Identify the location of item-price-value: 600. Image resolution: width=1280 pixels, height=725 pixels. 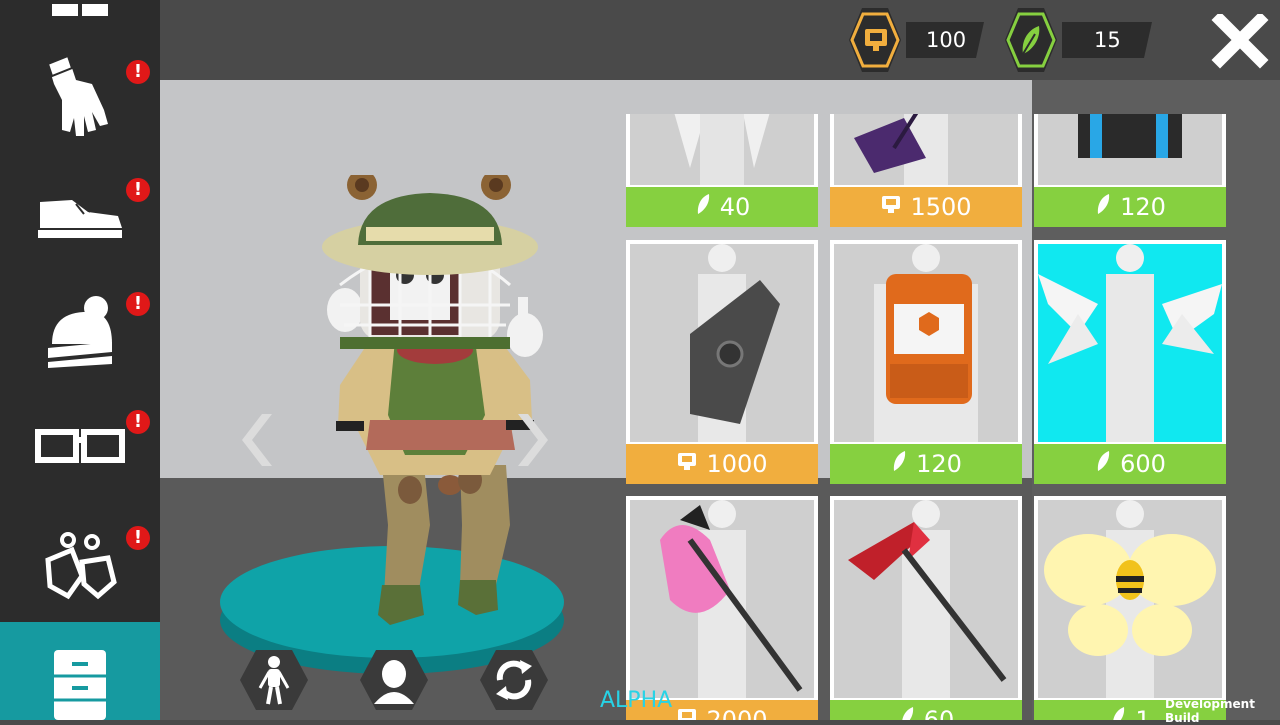
(1143, 464).